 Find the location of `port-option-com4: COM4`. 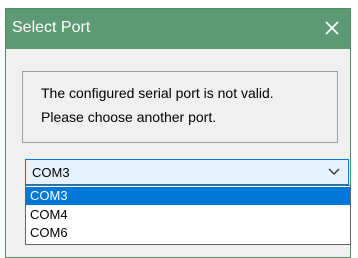

port-option-com4: COM4 is located at coordinates (188, 215).